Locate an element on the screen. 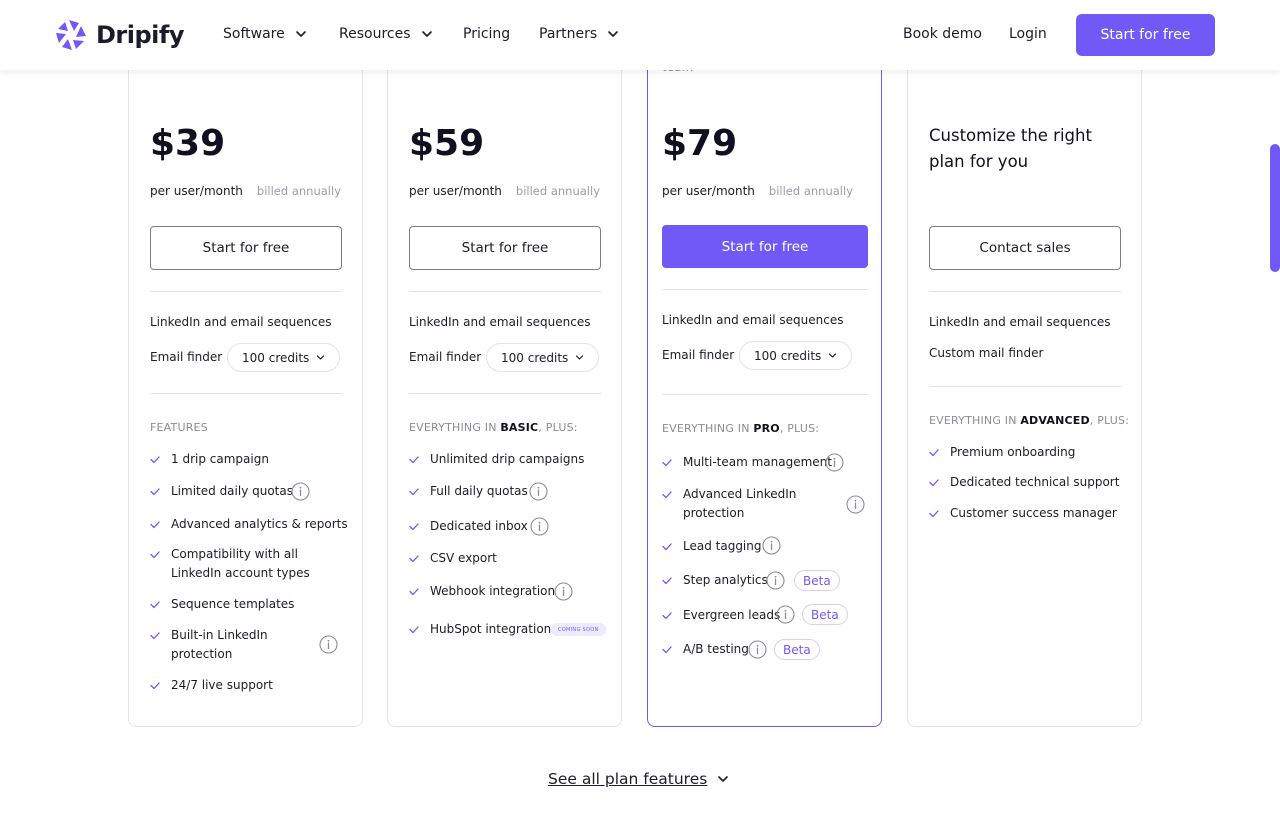 Image resolution: width=1280 pixels, height=813 pixels. feature-item: Built-in LinkedIn protection is located at coordinates (215, 645).